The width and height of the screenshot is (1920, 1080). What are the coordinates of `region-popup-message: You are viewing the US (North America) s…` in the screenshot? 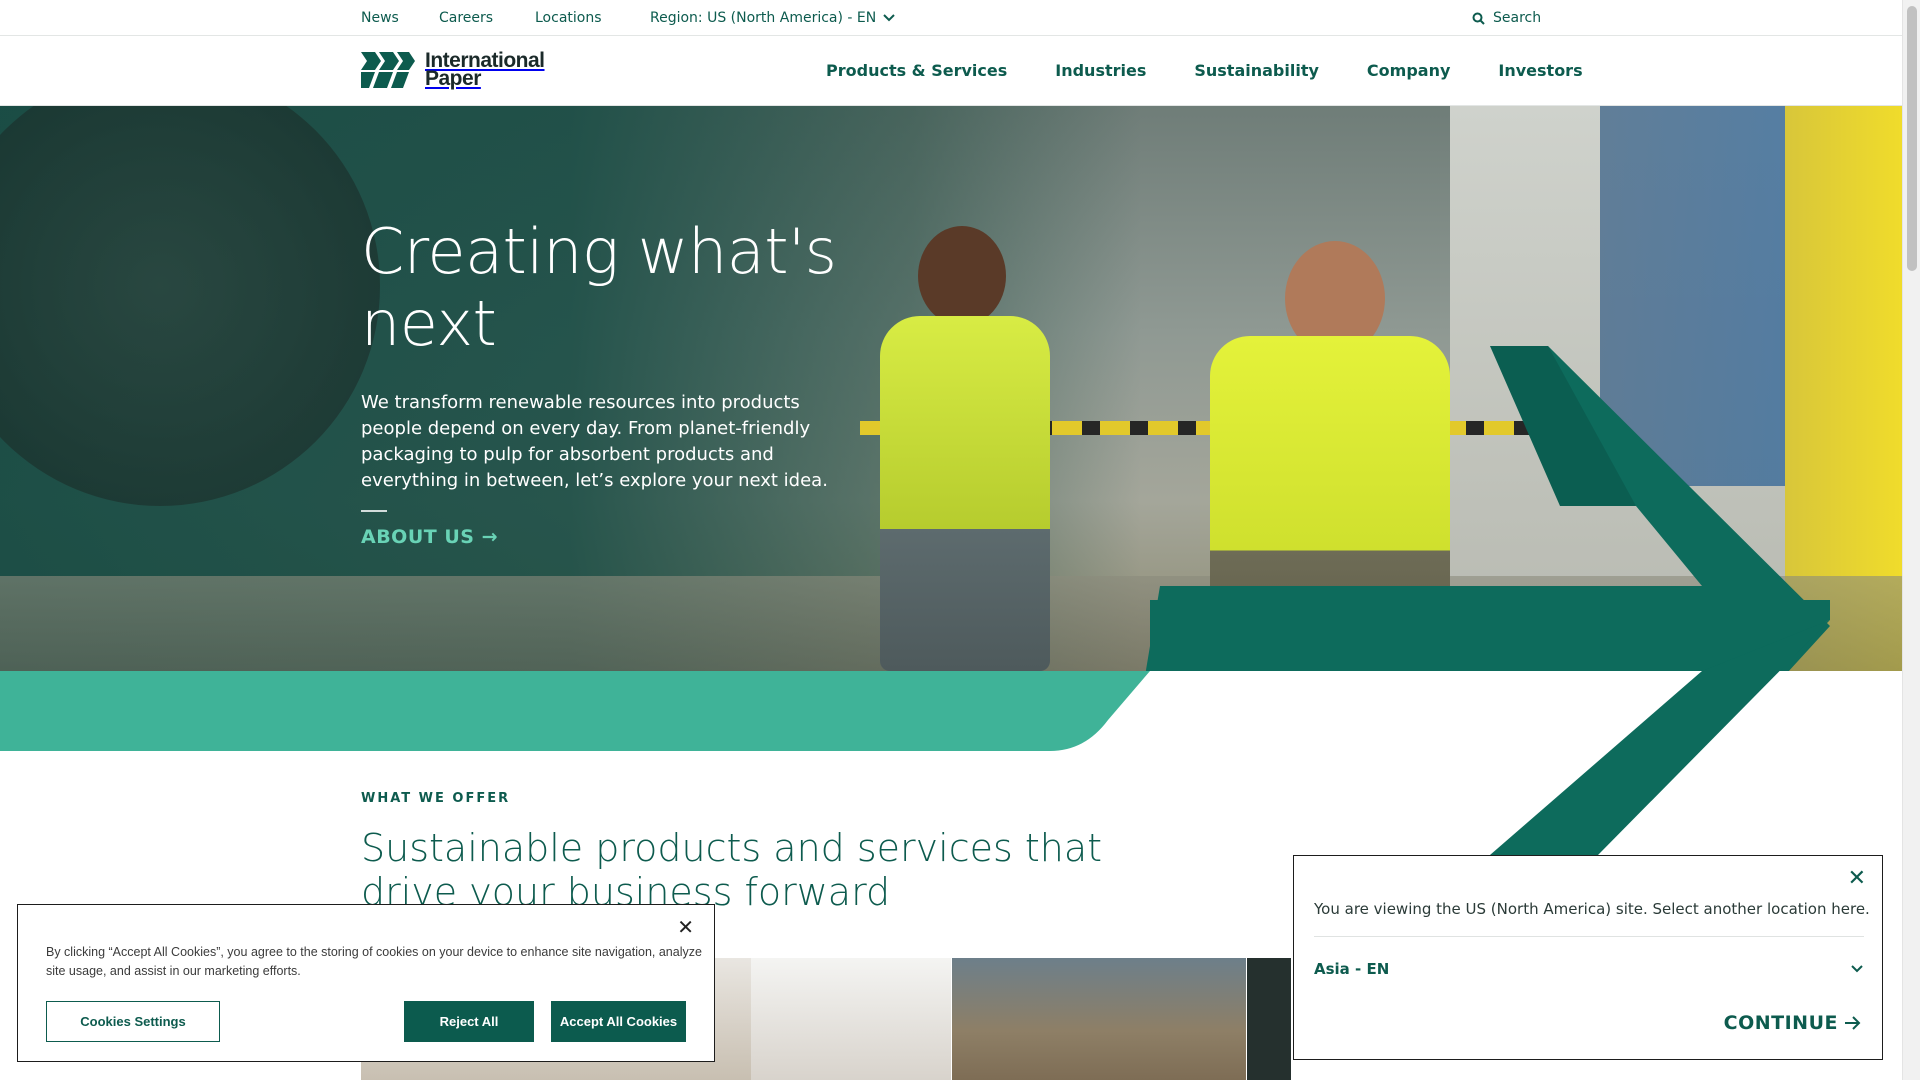 It's located at (1592, 909).